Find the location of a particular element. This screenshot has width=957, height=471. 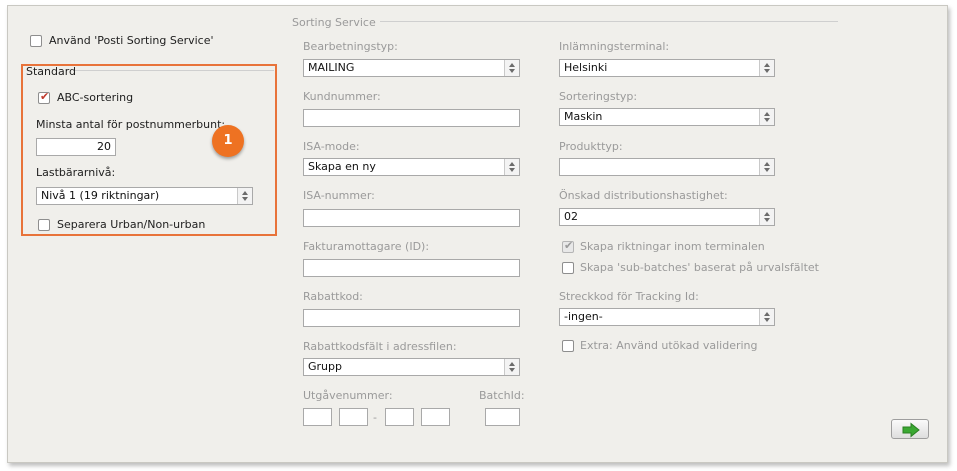

sorting-type-select: Maskin is located at coordinates (667, 117).